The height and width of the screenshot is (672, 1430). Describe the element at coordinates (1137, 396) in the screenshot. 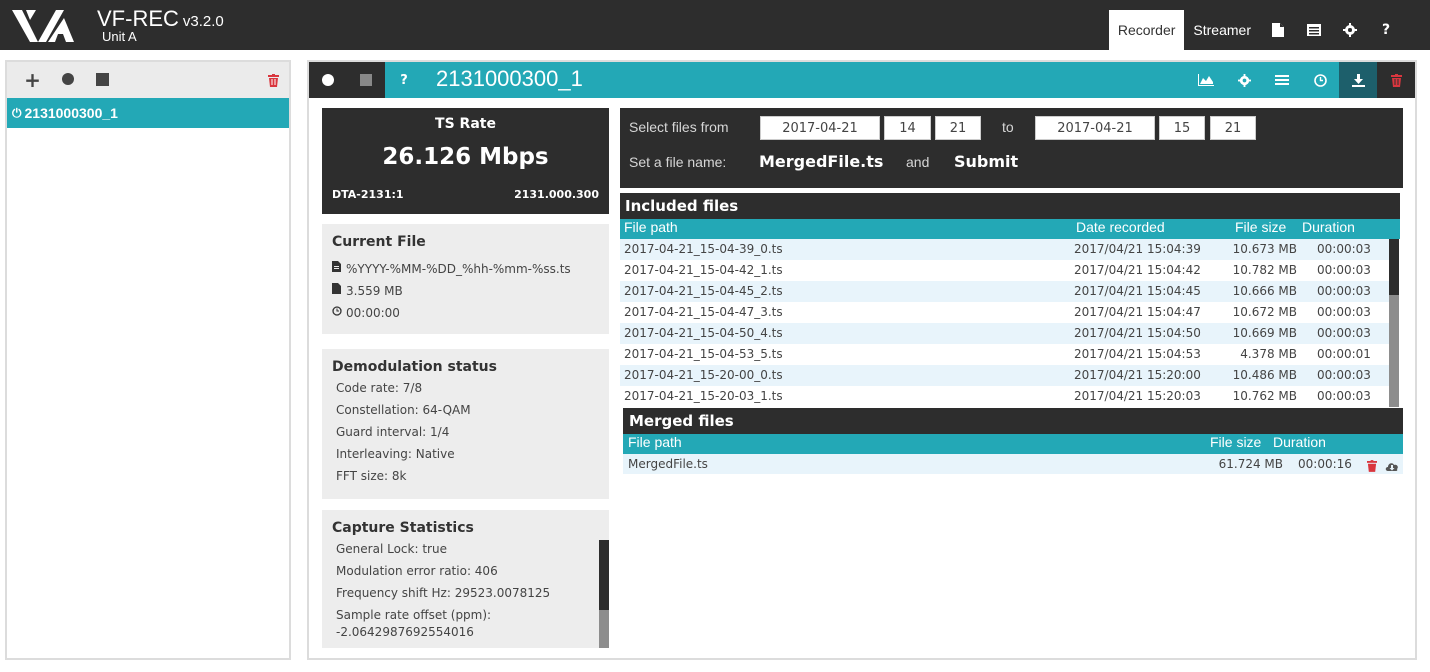

I see `date-recorded: 2017/04/21 15:20:03` at that location.